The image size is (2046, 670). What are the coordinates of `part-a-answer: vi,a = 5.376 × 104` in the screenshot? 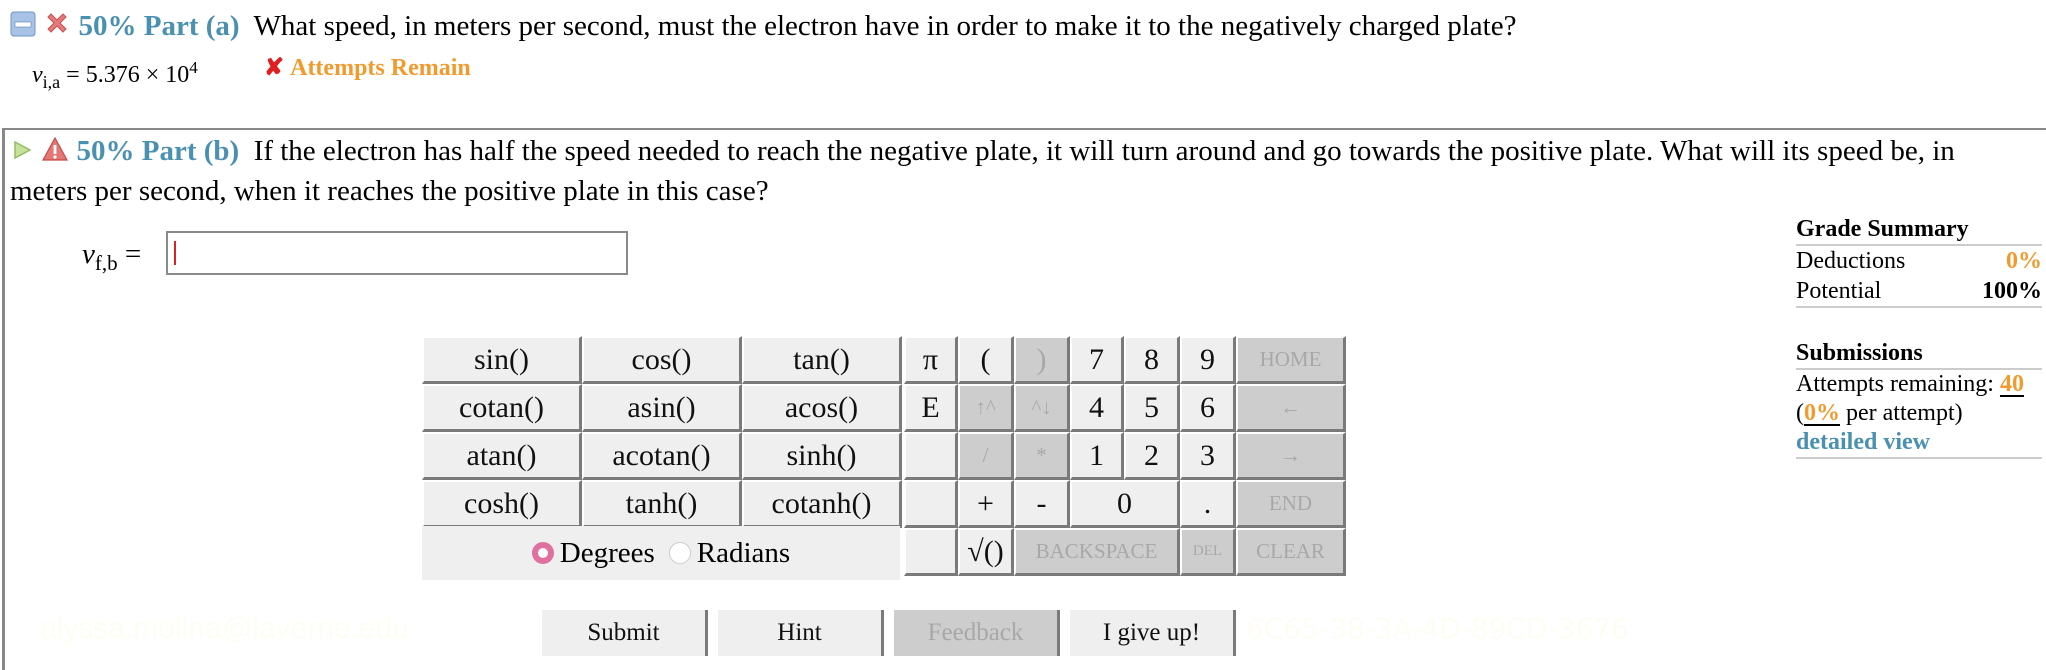 It's located at (115, 75).